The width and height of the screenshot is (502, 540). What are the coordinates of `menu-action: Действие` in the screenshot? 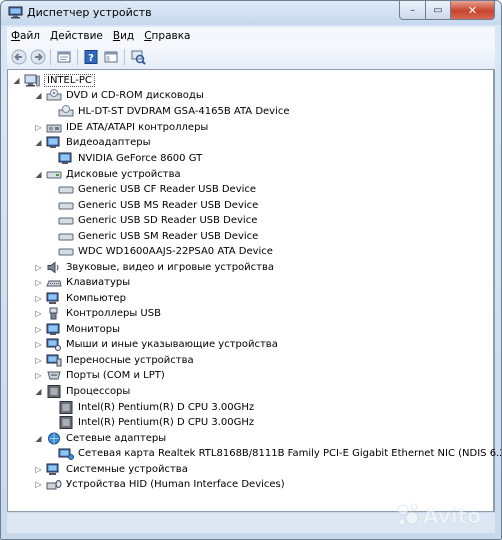 It's located at (77, 36).